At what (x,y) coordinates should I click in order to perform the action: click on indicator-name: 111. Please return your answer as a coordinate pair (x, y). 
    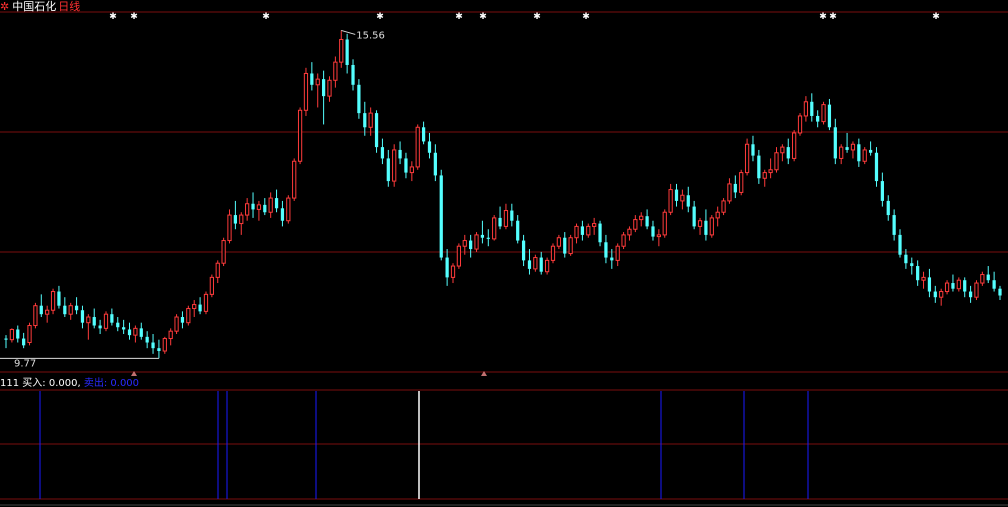
    Looking at the image, I should click on (9, 383).